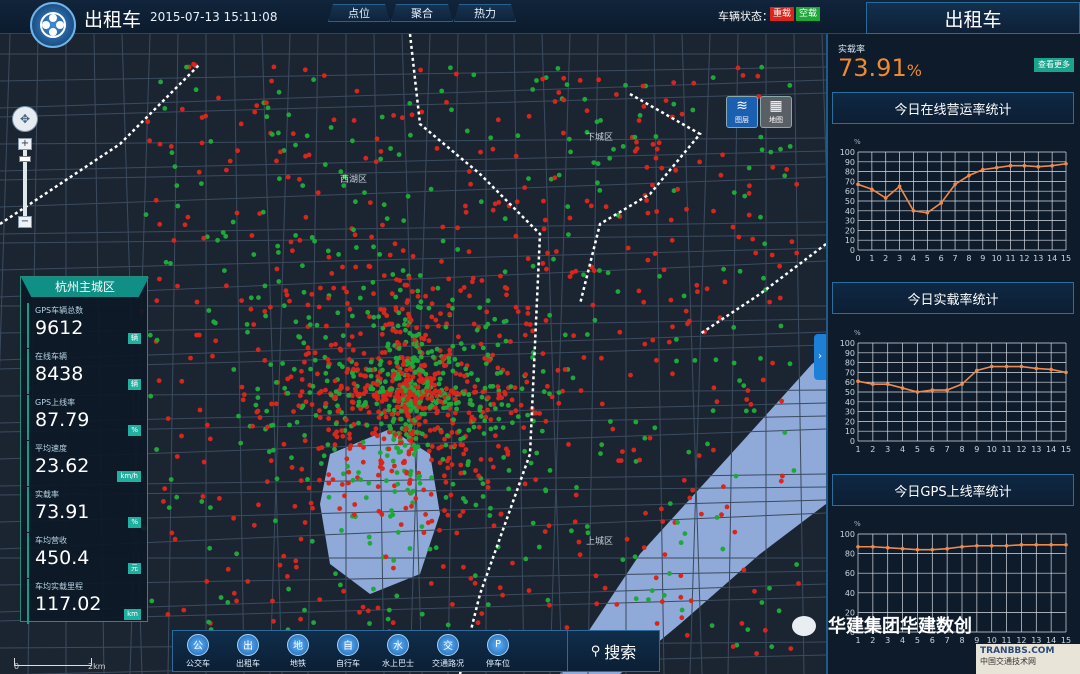 The height and width of the screenshot is (674, 1080). I want to click on stat-item: GPS车辆总数 9612 辆, so click(85, 325).